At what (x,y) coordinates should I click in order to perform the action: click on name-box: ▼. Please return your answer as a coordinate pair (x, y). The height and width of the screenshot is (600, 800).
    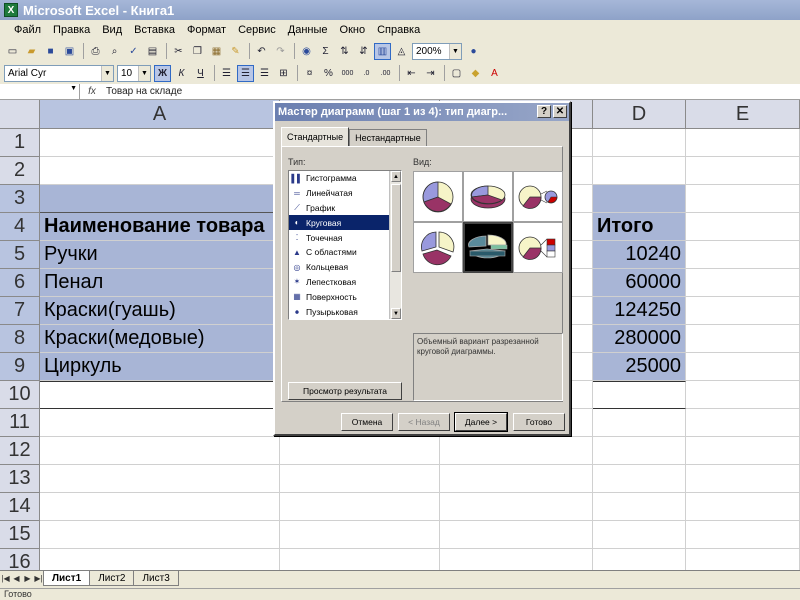
    Looking at the image, I should click on (40, 91).